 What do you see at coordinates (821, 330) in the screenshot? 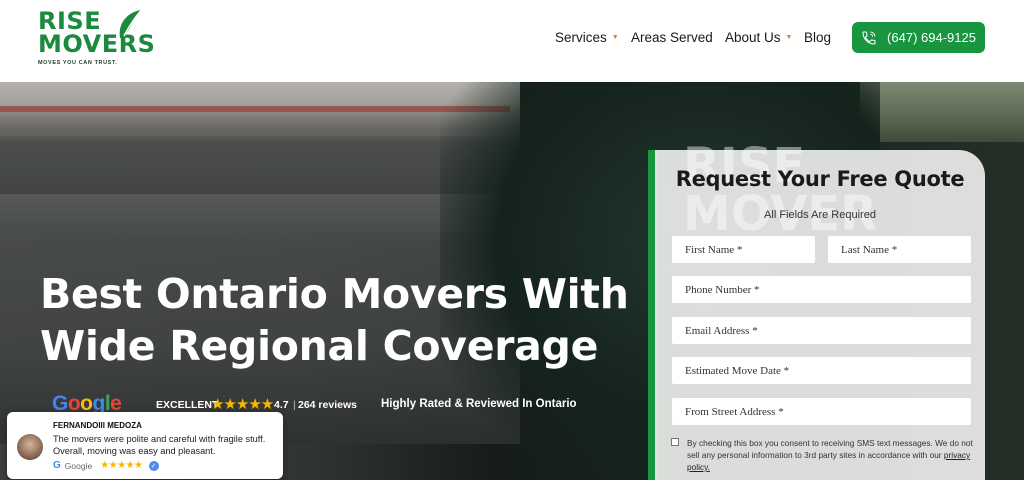
I see `email-address-input` at bounding box center [821, 330].